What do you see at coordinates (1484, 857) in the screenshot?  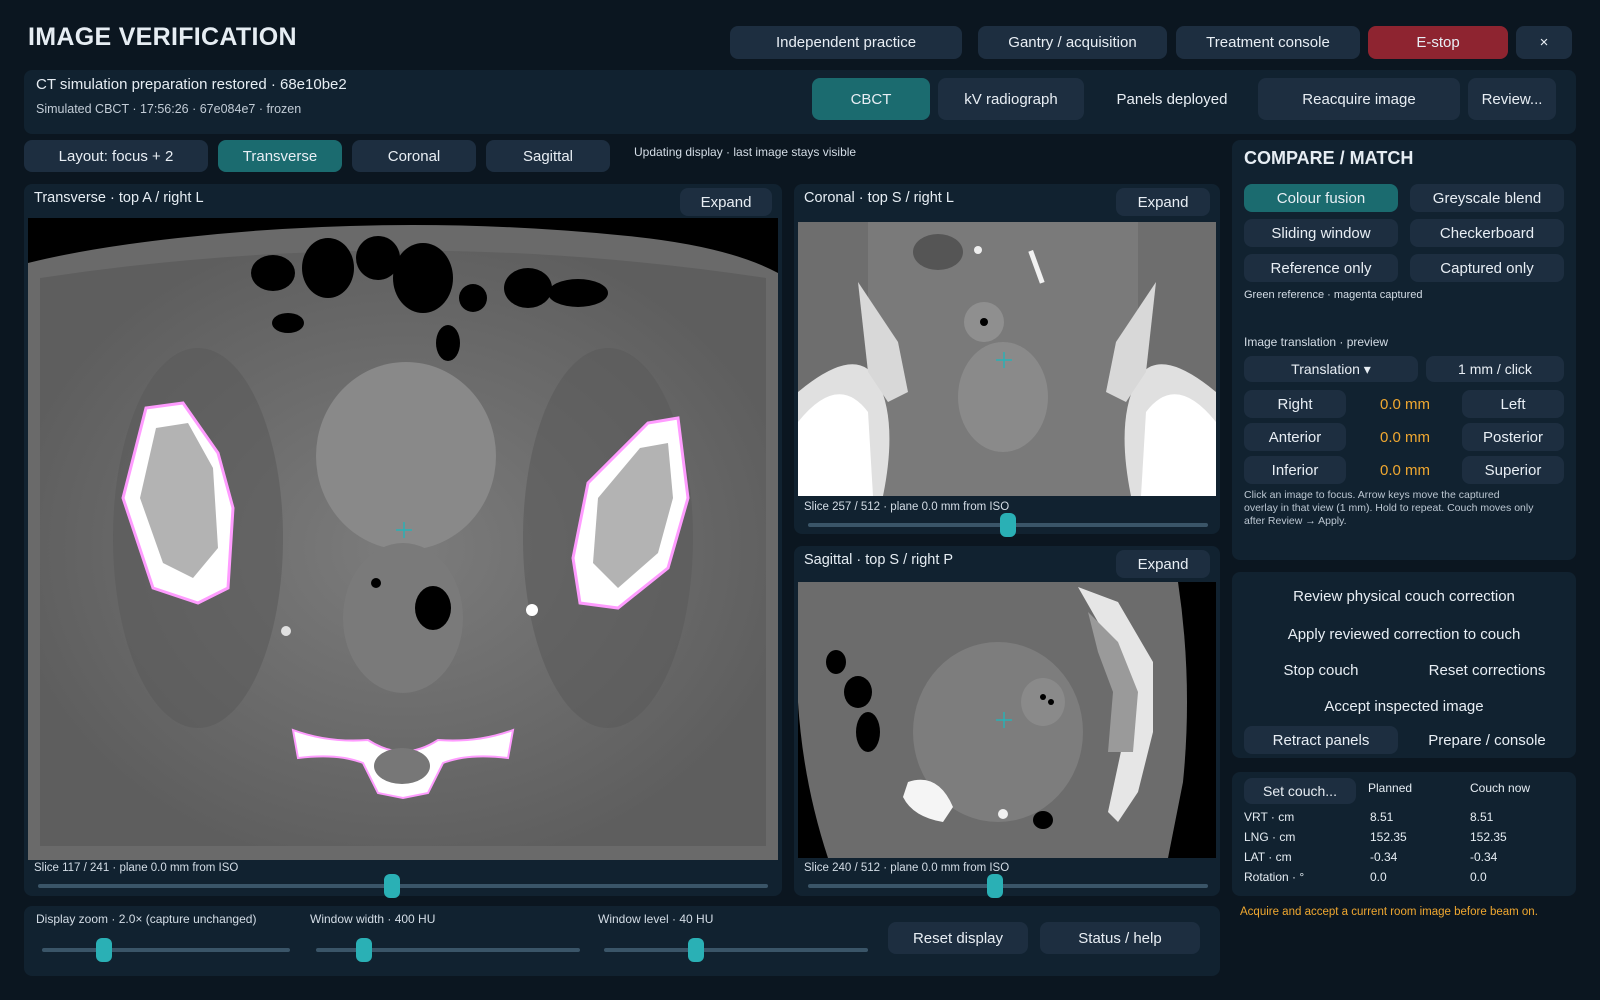 I see `couch-row-now: -0.34` at bounding box center [1484, 857].